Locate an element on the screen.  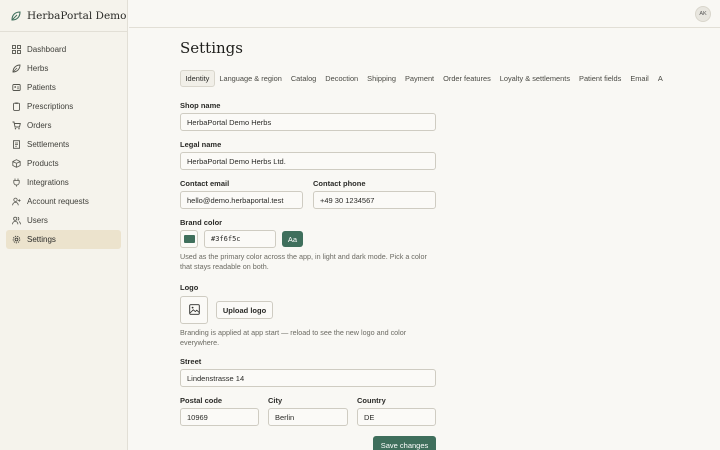
tab-identity: Identity is located at coordinates (197, 78).